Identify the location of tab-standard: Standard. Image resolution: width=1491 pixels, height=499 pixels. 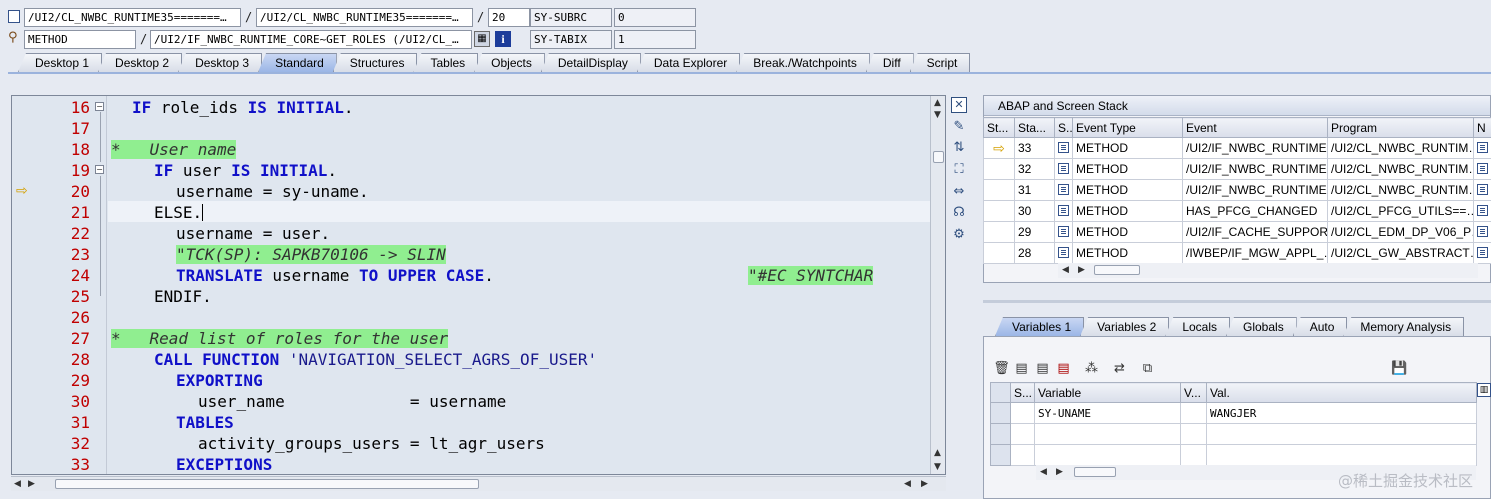
(297, 62).